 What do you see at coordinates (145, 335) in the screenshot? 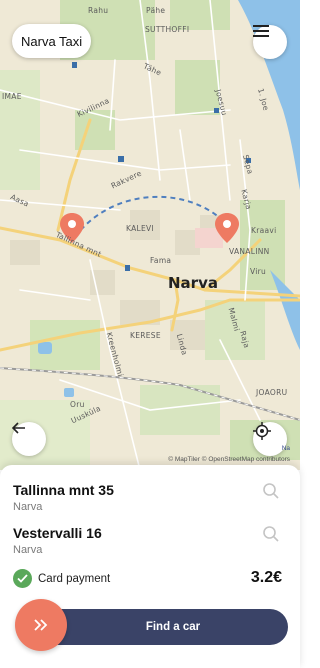
I see `map-label: KERESE` at bounding box center [145, 335].